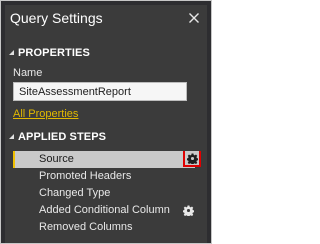 The image size is (320, 244). Describe the element at coordinates (45, 114) in the screenshot. I see `all-properties-link: All Properties` at that location.